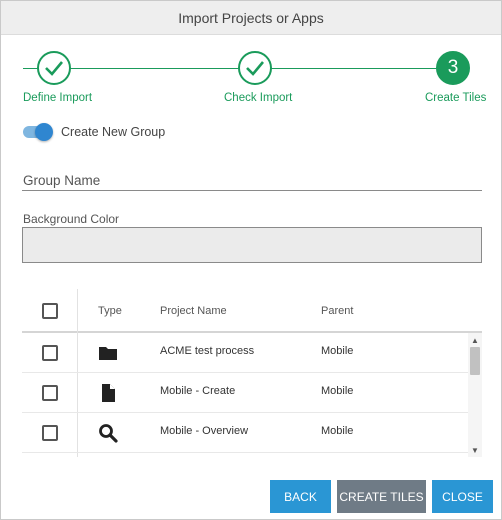 Image resolution: width=502 pixels, height=520 pixels. What do you see at coordinates (255, 68) in the screenshot?
I see `step-2-check-icon` at bounding box center [255, 68].